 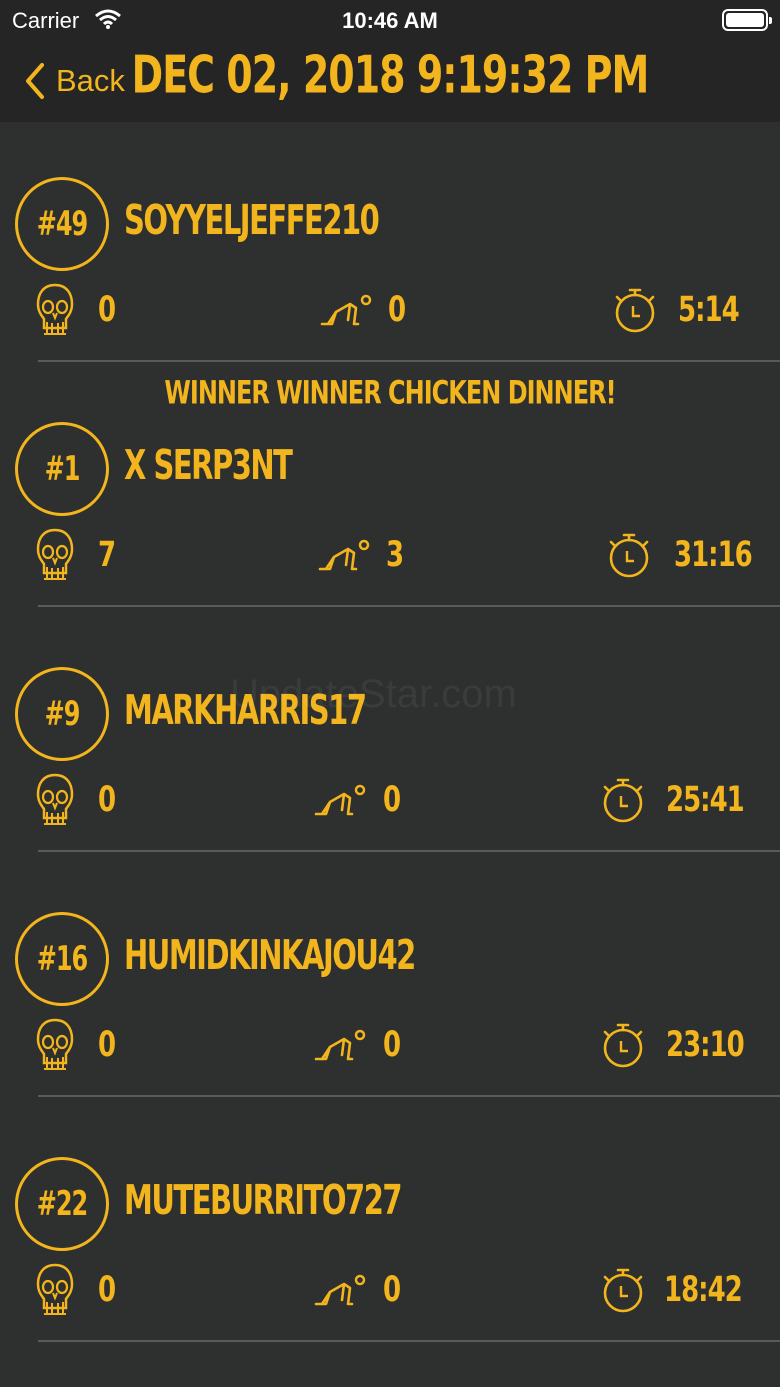 What do you see at coordinates (395, 555) in the screenshot?
I see `knocks-value: 3` at bounding box center [395, 555].